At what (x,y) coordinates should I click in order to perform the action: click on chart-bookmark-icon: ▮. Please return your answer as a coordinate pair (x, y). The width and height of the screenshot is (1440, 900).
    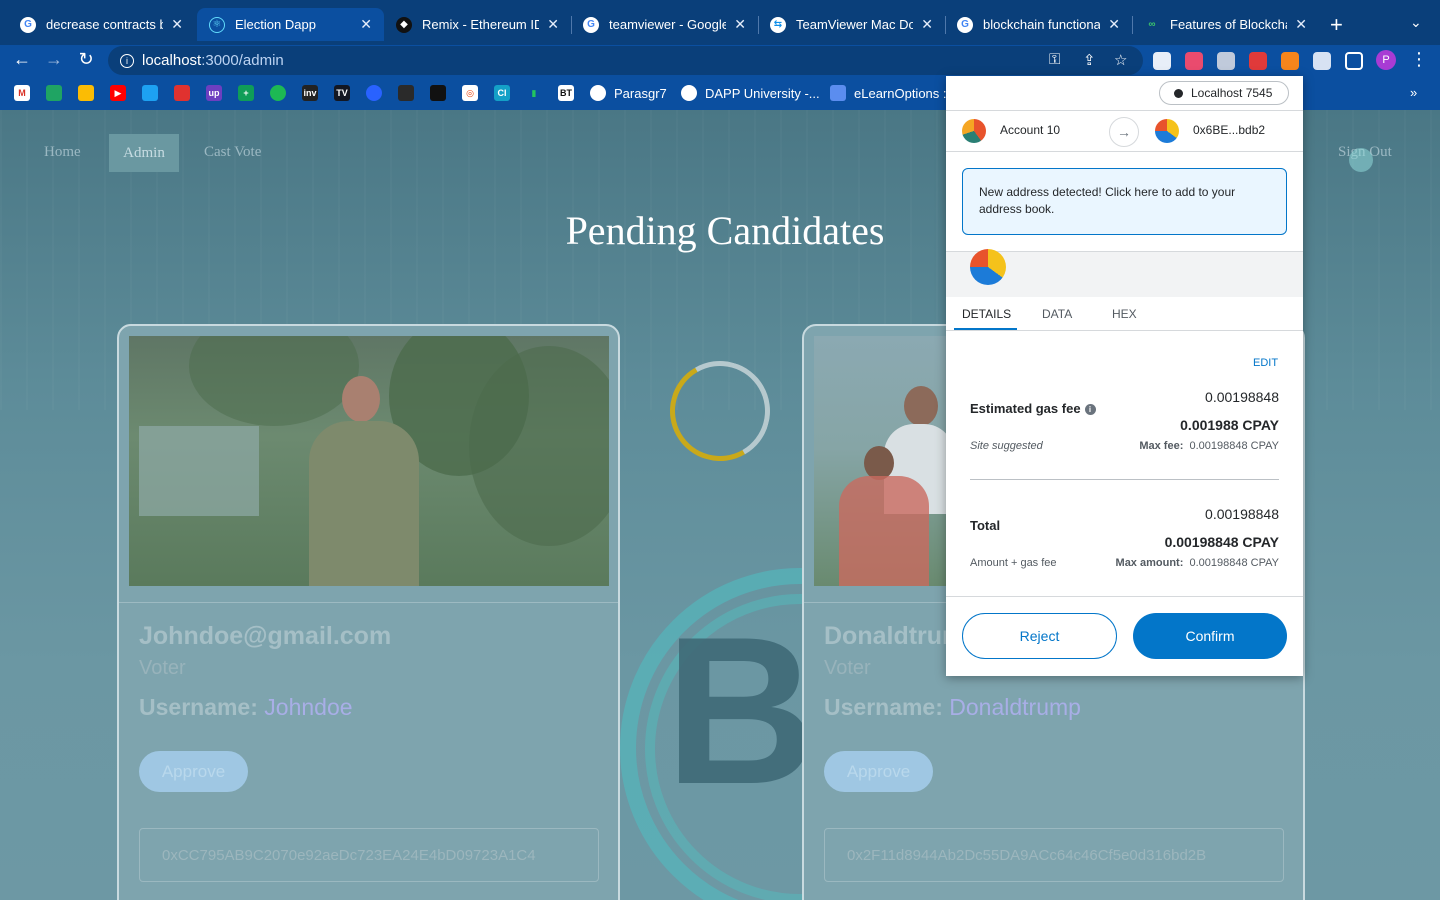
    Looking at the image, I should click on (534, 93).